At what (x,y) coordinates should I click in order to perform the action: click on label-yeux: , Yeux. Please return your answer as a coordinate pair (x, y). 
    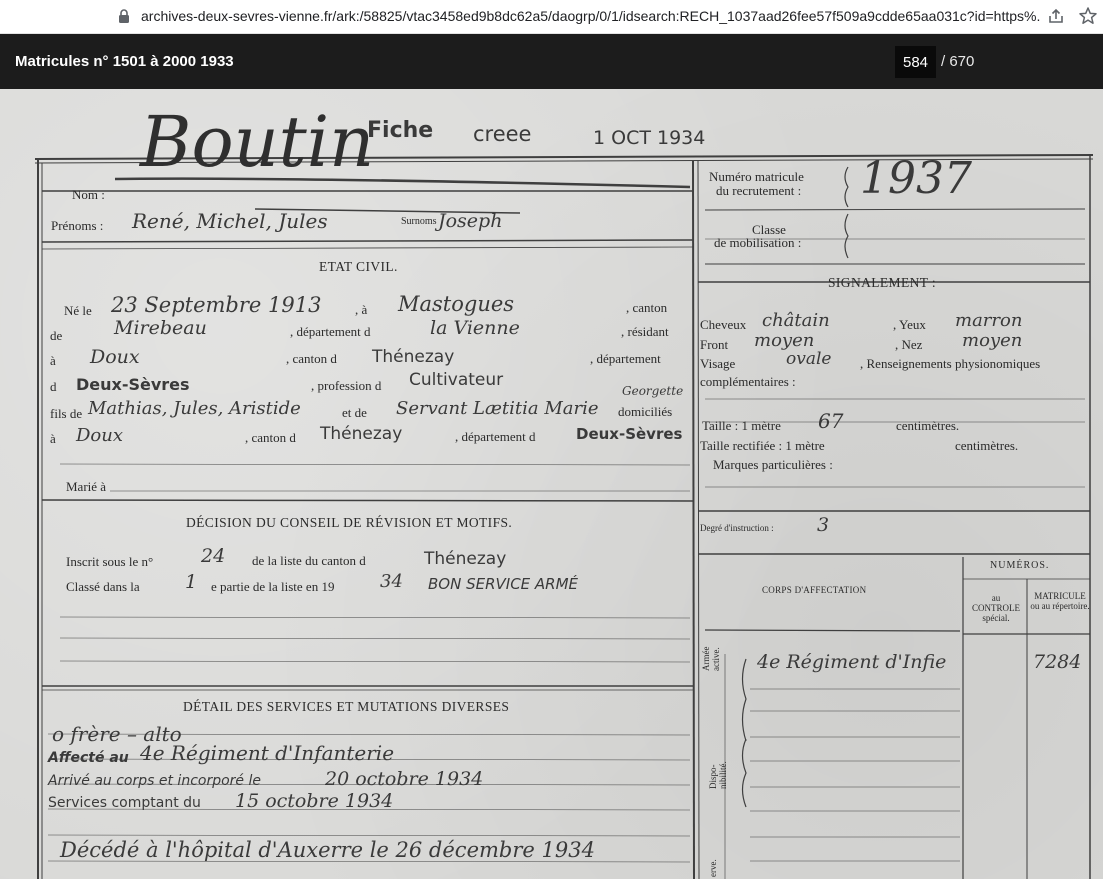
    Looking at the image, I should click on (909, 324).